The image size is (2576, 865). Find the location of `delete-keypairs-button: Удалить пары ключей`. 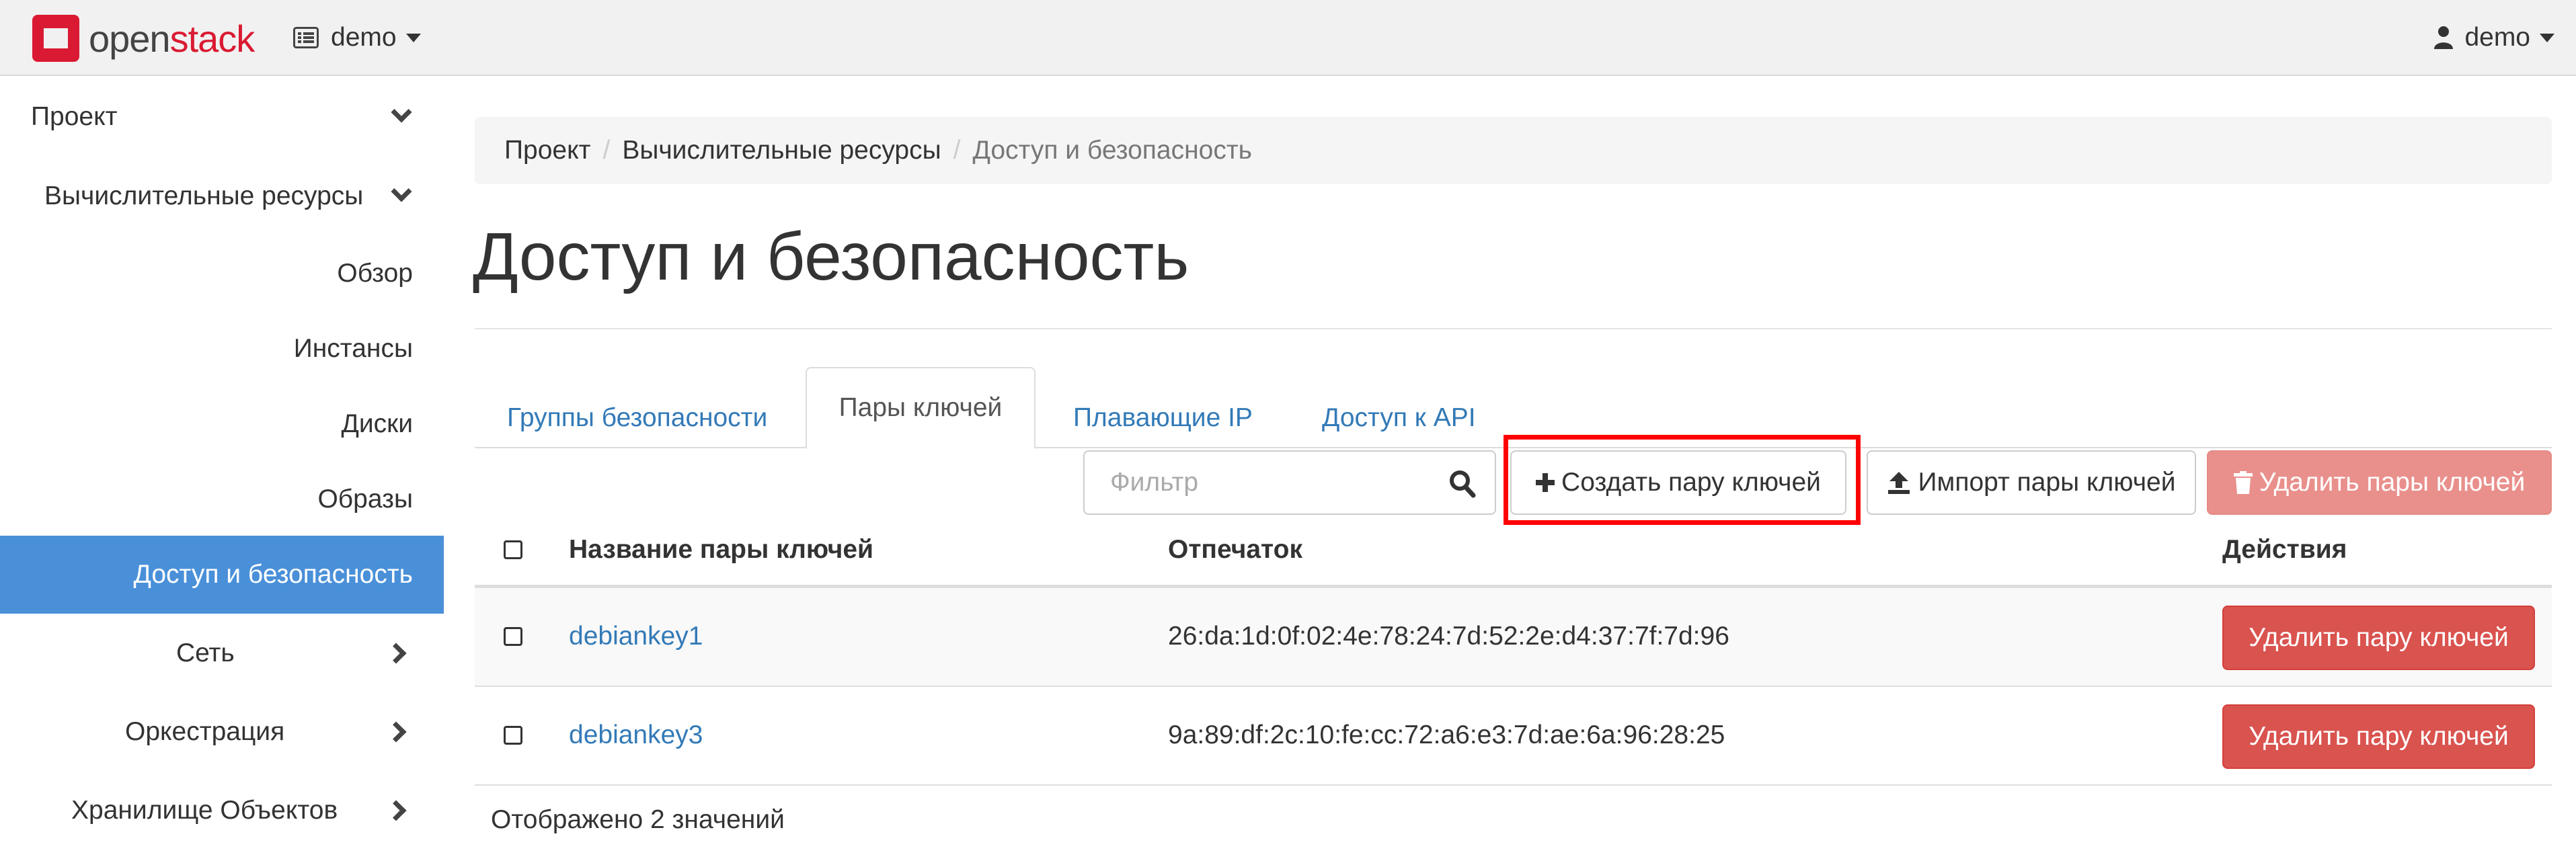

delete-keypairs-button: Удалить пары ключей is located at coordinates (2380, 482).